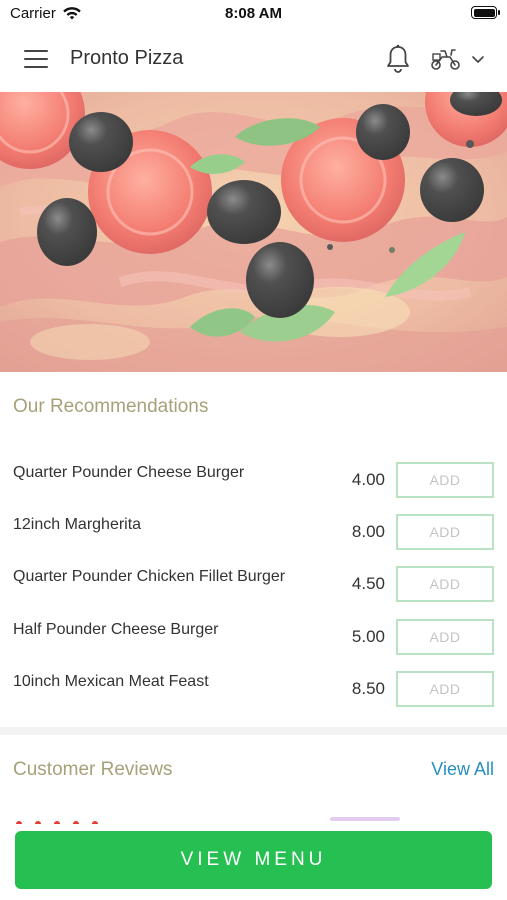 The image size is (507, 900). I want to click on bell-icon, so click(398, 59).